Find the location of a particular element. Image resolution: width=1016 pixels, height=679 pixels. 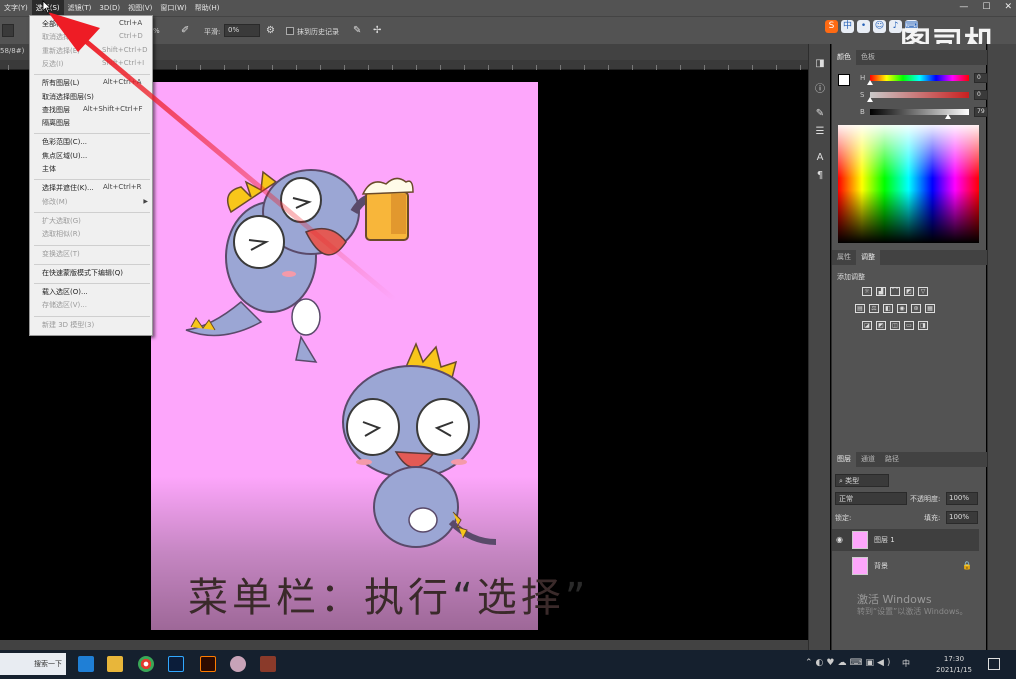

menu-item: 隔离图层 is located at coordinates (56, 123).